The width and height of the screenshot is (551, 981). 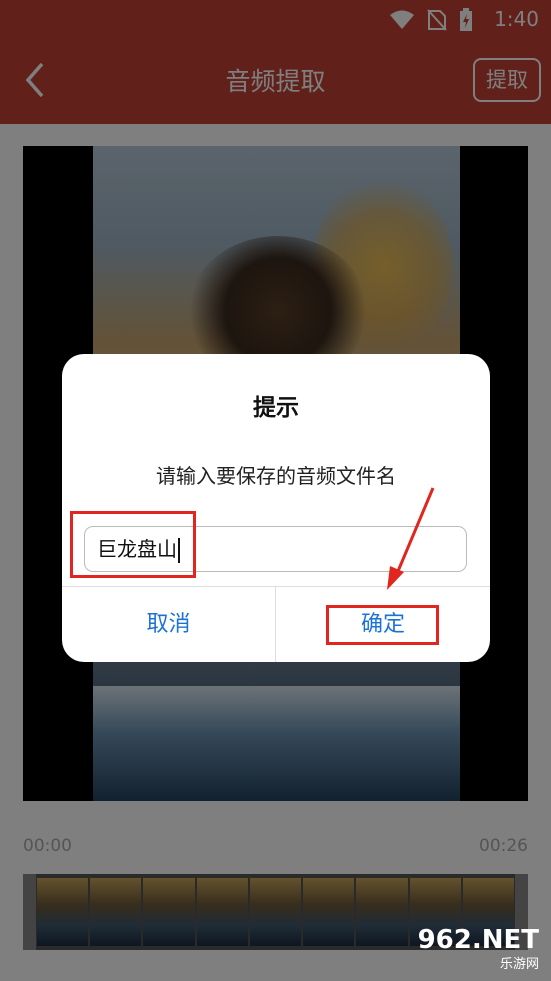 I want to click on watermark-logo: 962.NET 乐游网, so click(x=475, y=950).